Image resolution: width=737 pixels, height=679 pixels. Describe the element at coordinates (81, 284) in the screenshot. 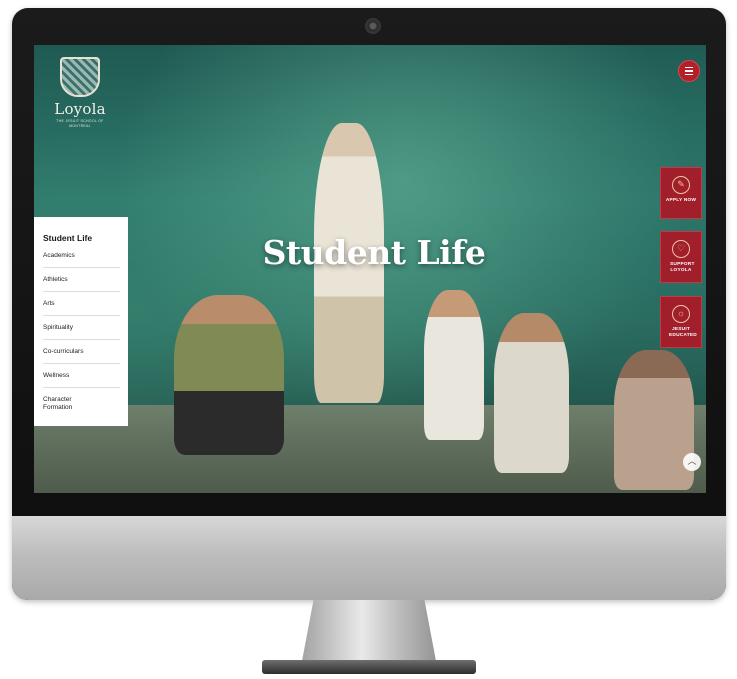

I see `nav-item-athletics: Athletics` at that location.